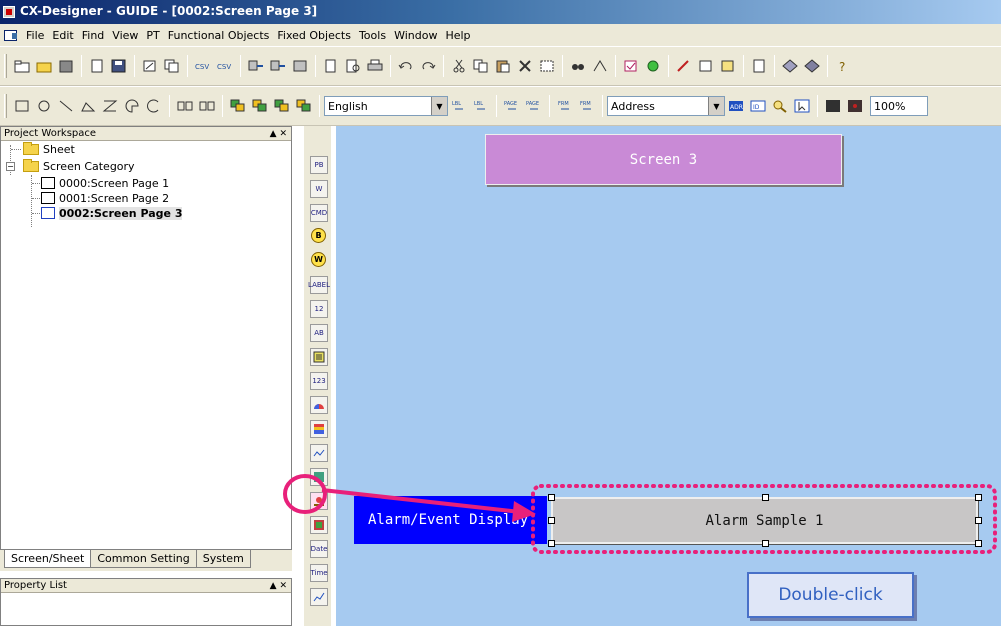  Describe the element at coordinates (421, 501) in the screenshot. I see `pointer-arrow` at that location.